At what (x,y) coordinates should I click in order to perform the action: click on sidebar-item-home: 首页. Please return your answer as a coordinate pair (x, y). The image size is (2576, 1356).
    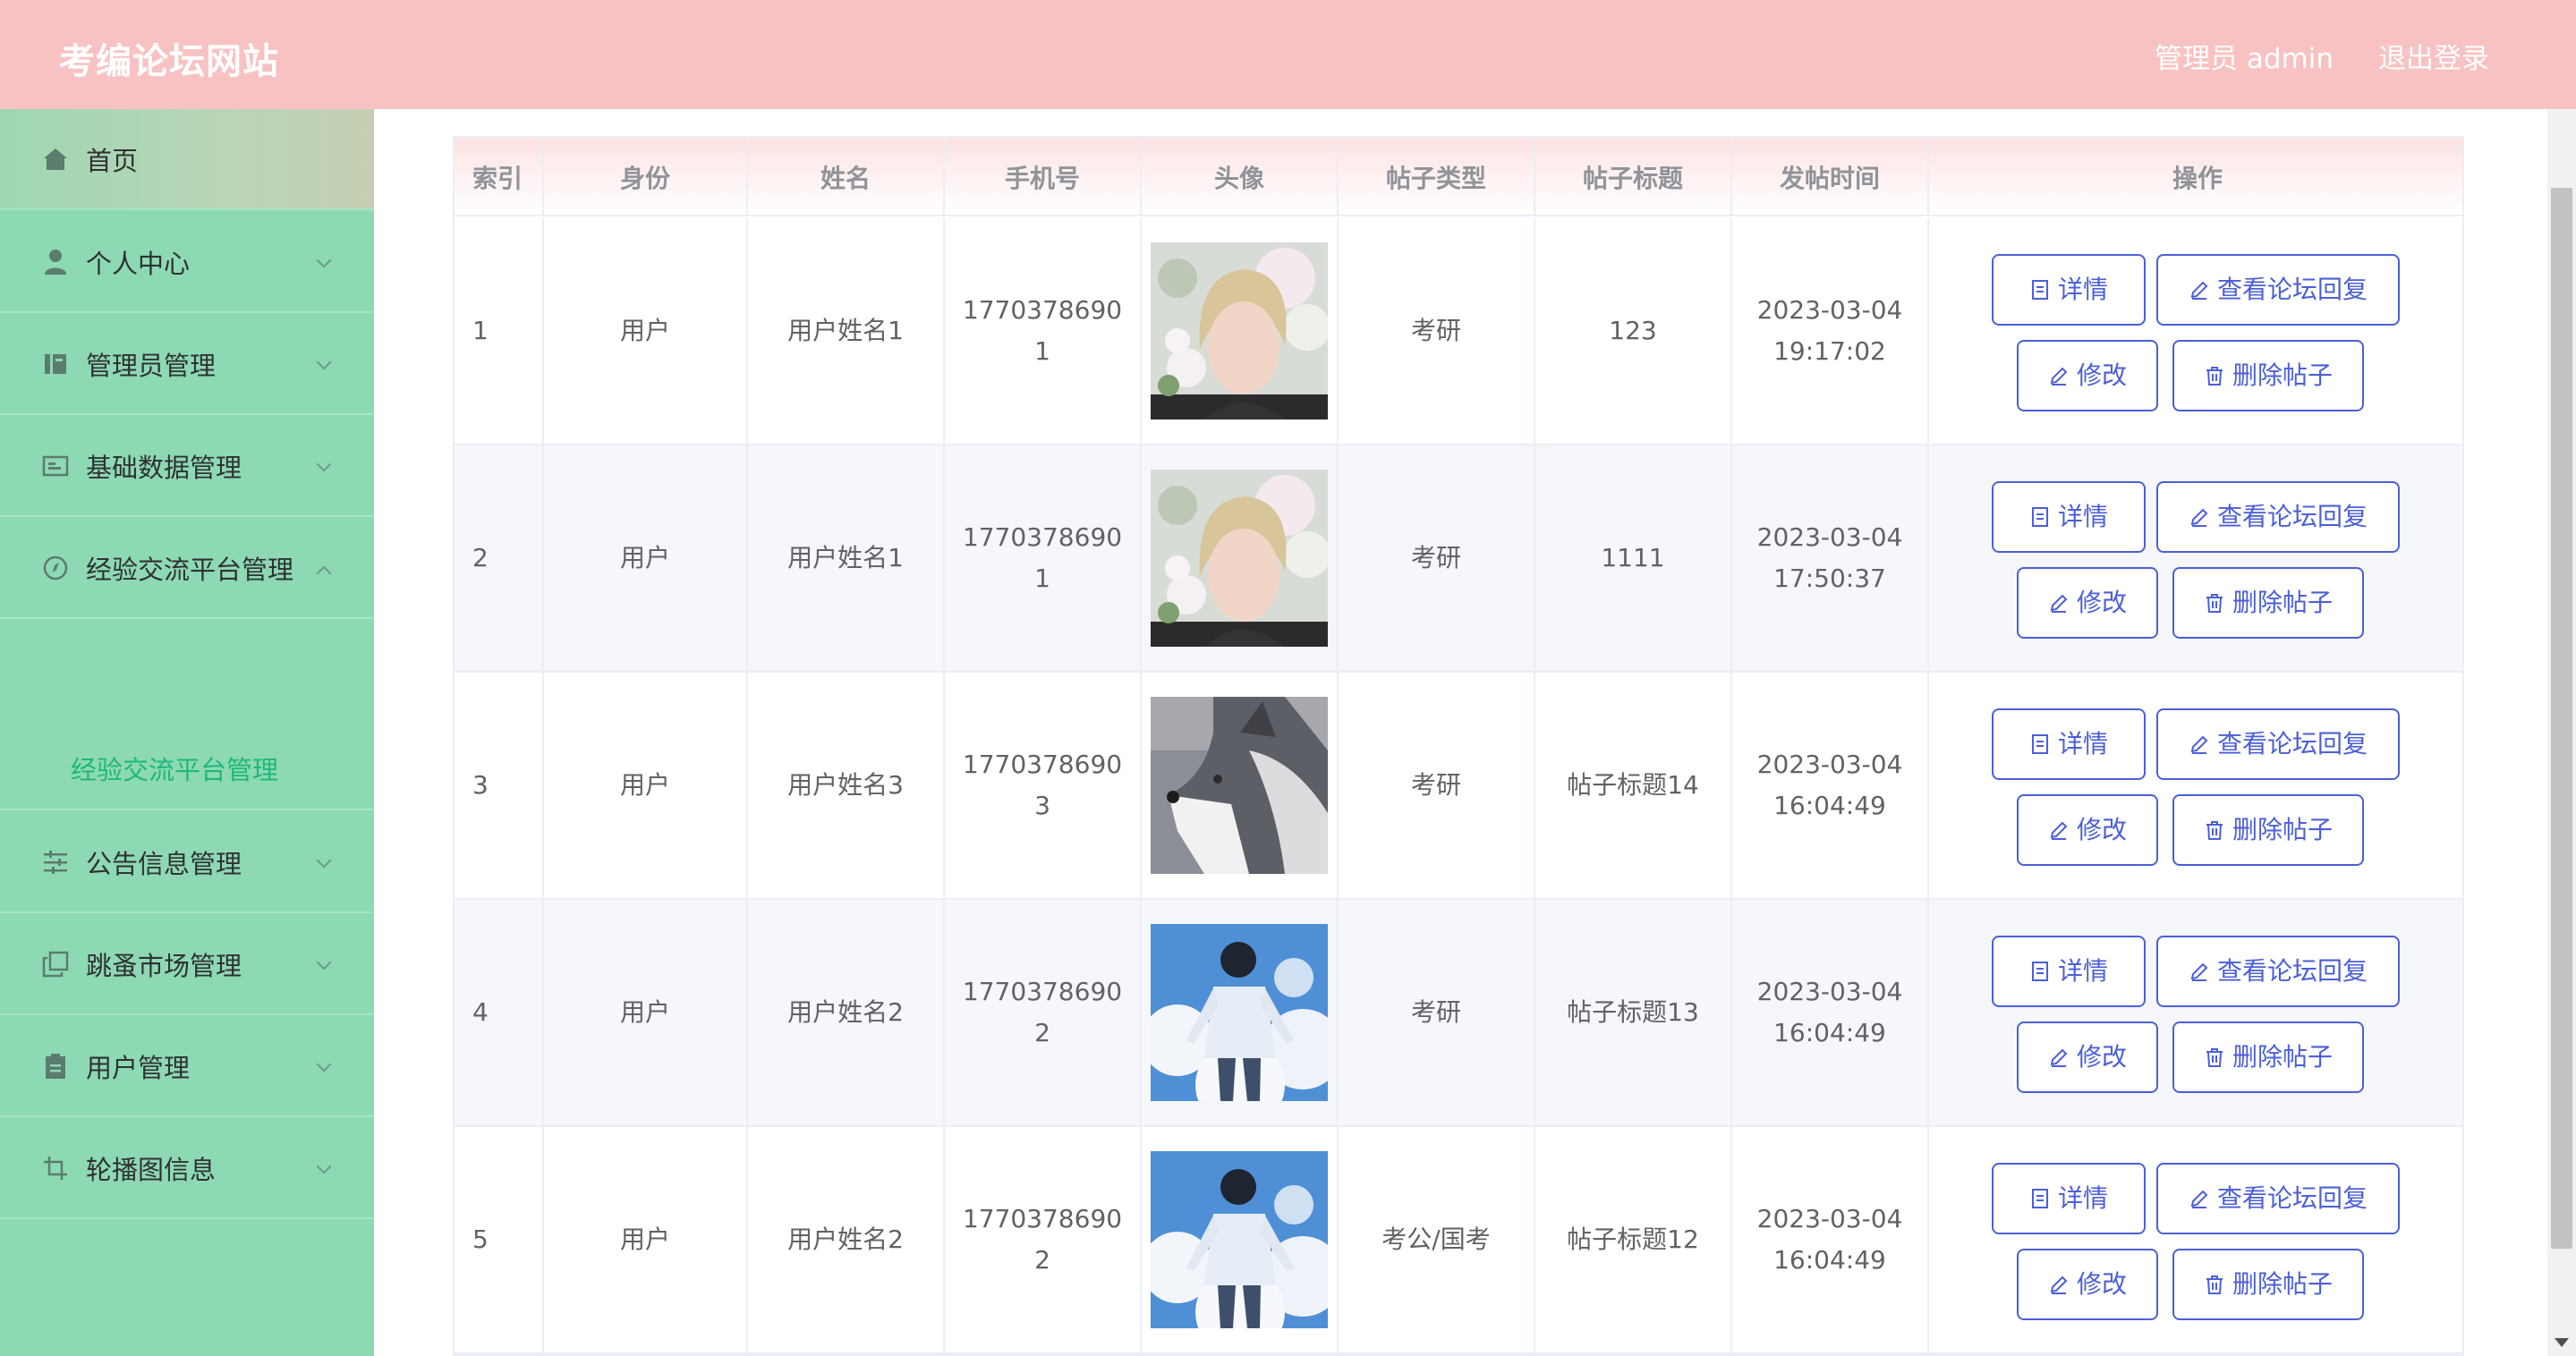
    Looking at the image, I should click on (187, 159).